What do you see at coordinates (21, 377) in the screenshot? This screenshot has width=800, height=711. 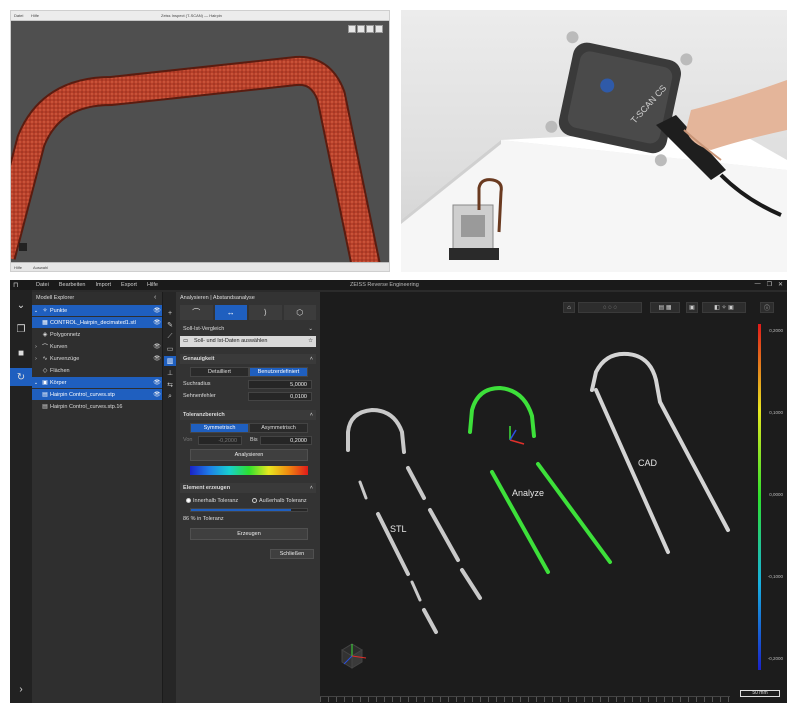 I see `curve-mode-icon: ↻` at bounding box center [21, 377].